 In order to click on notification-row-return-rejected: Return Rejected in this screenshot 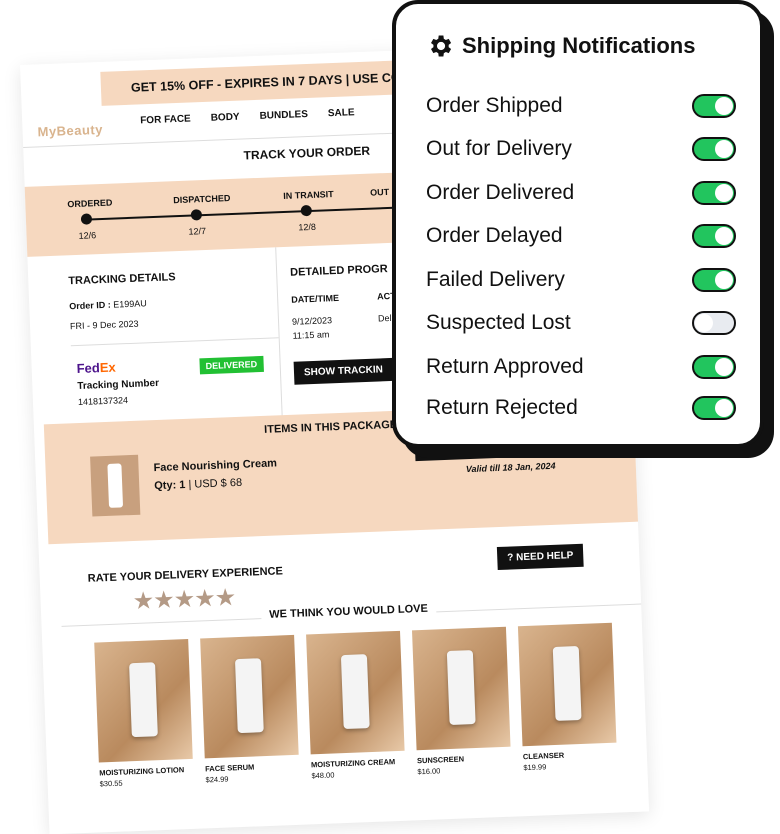, I will do `click(581, 408)`.